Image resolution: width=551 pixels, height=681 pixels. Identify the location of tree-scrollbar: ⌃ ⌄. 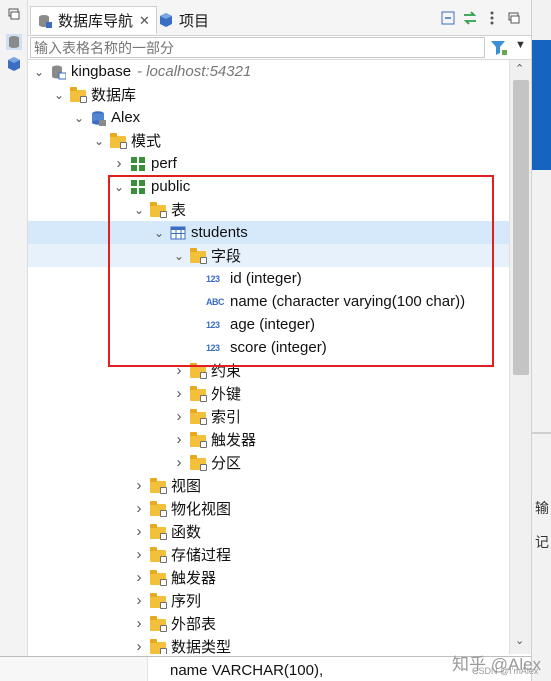
(520, 357).